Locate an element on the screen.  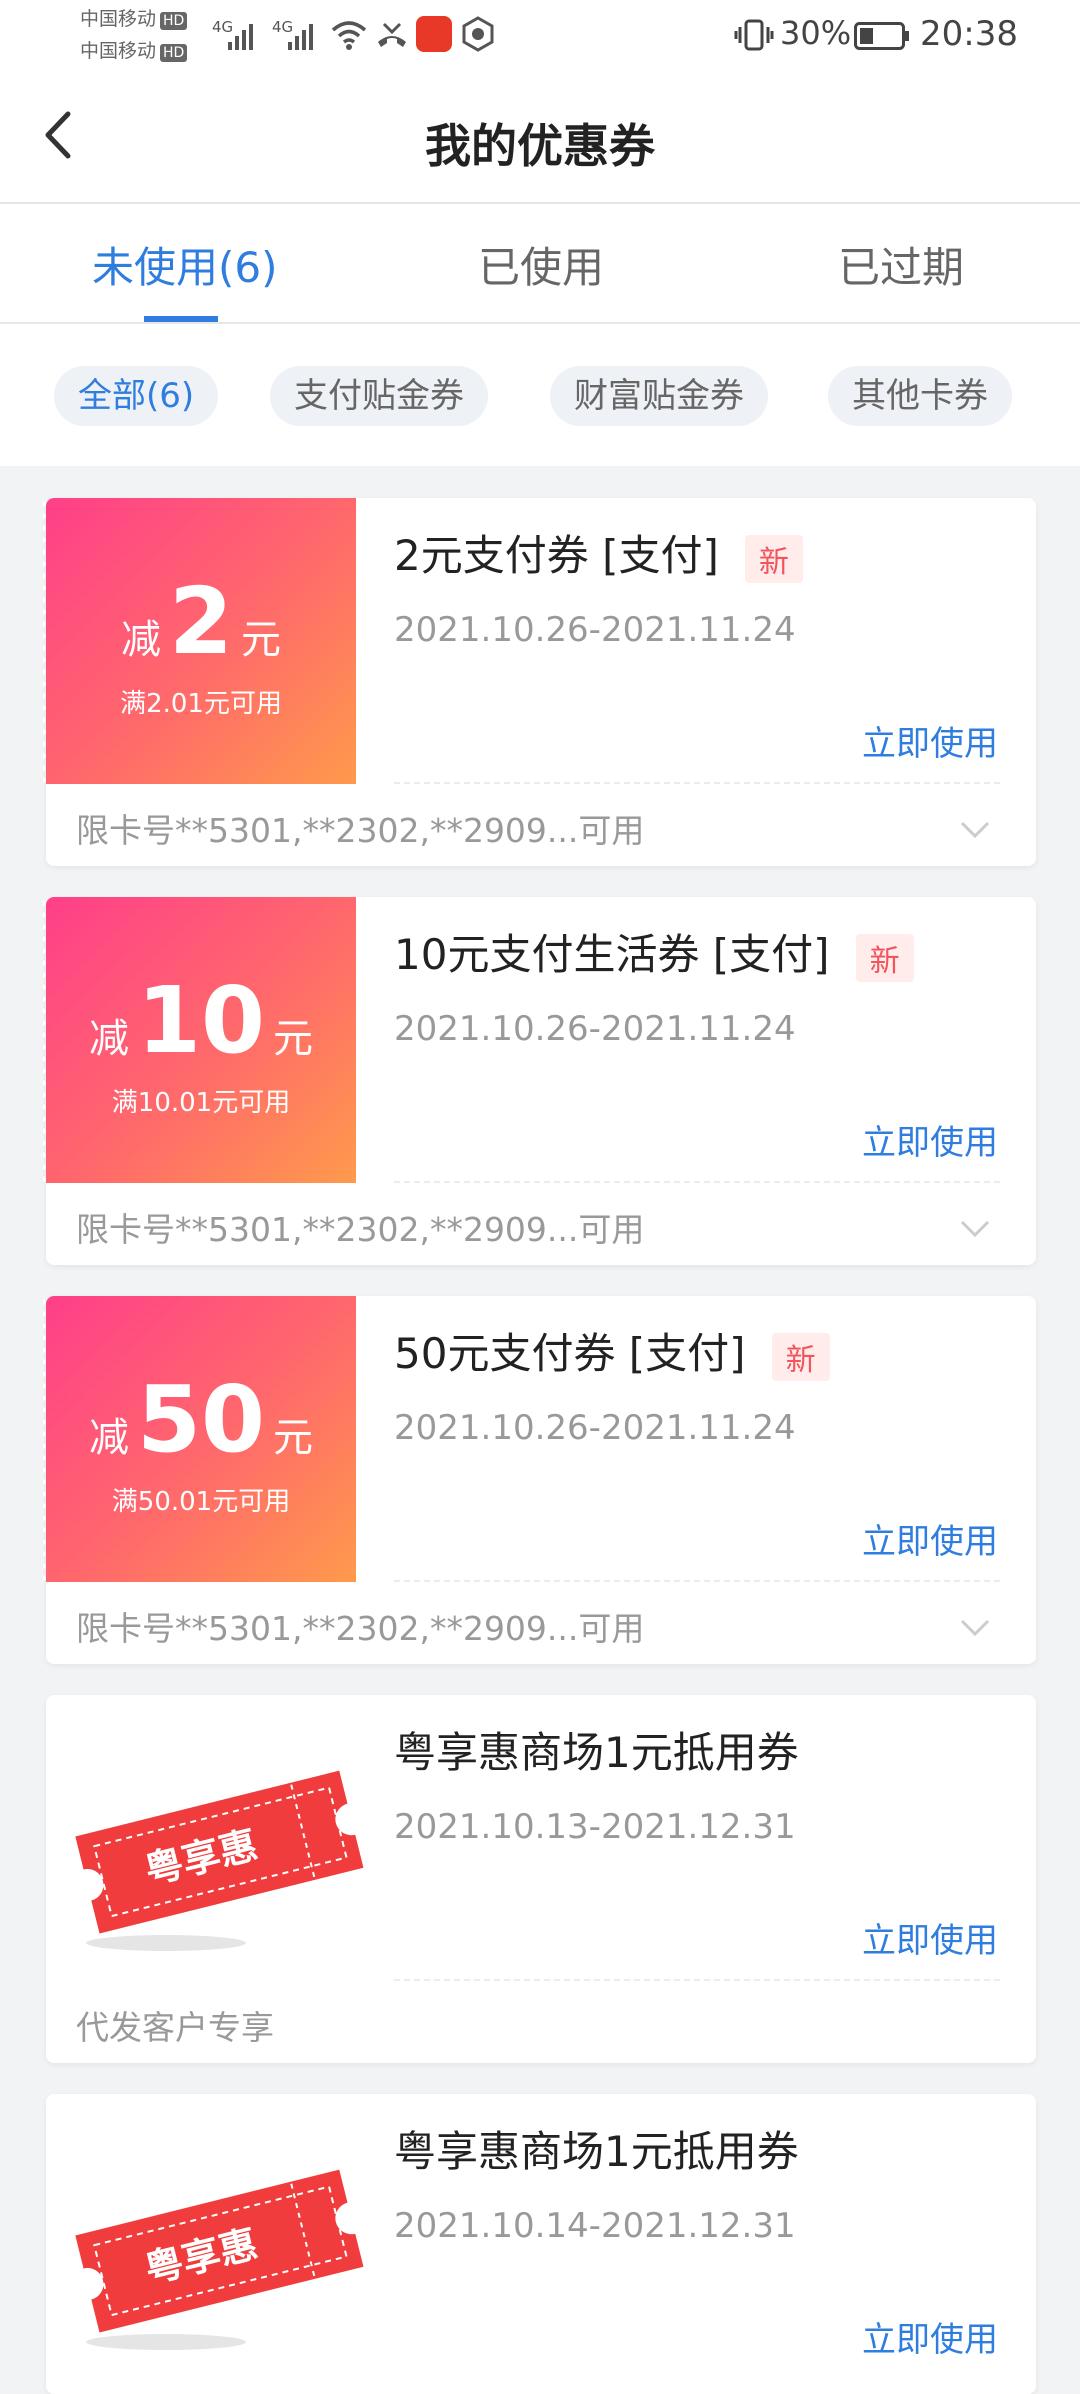
status-tabs: 未使用(6) 已使用 已过期 is located at coordinates (540, 264).